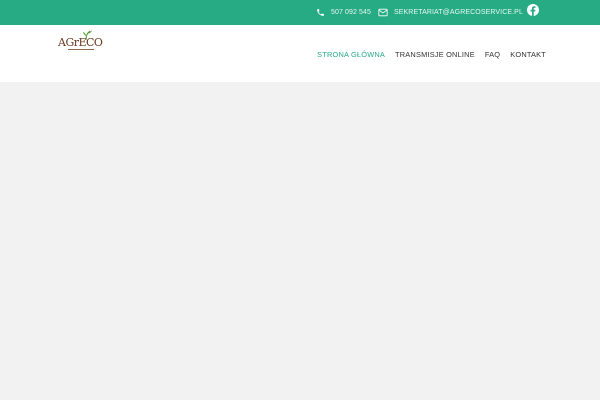 Image resolution: width=600 pixels, height=400 pixels. What do you see at coordinates (383, 13) in the screenshot?
I see `envelope-icon` at bounding box center [383, 13].